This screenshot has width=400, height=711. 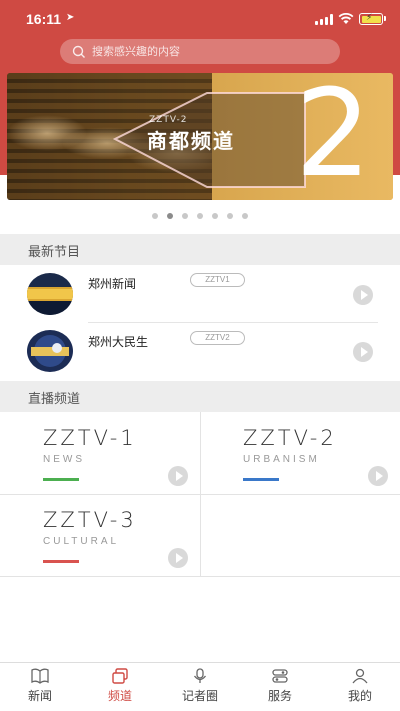 I want to click on search-input, so click(x=207, y=51).